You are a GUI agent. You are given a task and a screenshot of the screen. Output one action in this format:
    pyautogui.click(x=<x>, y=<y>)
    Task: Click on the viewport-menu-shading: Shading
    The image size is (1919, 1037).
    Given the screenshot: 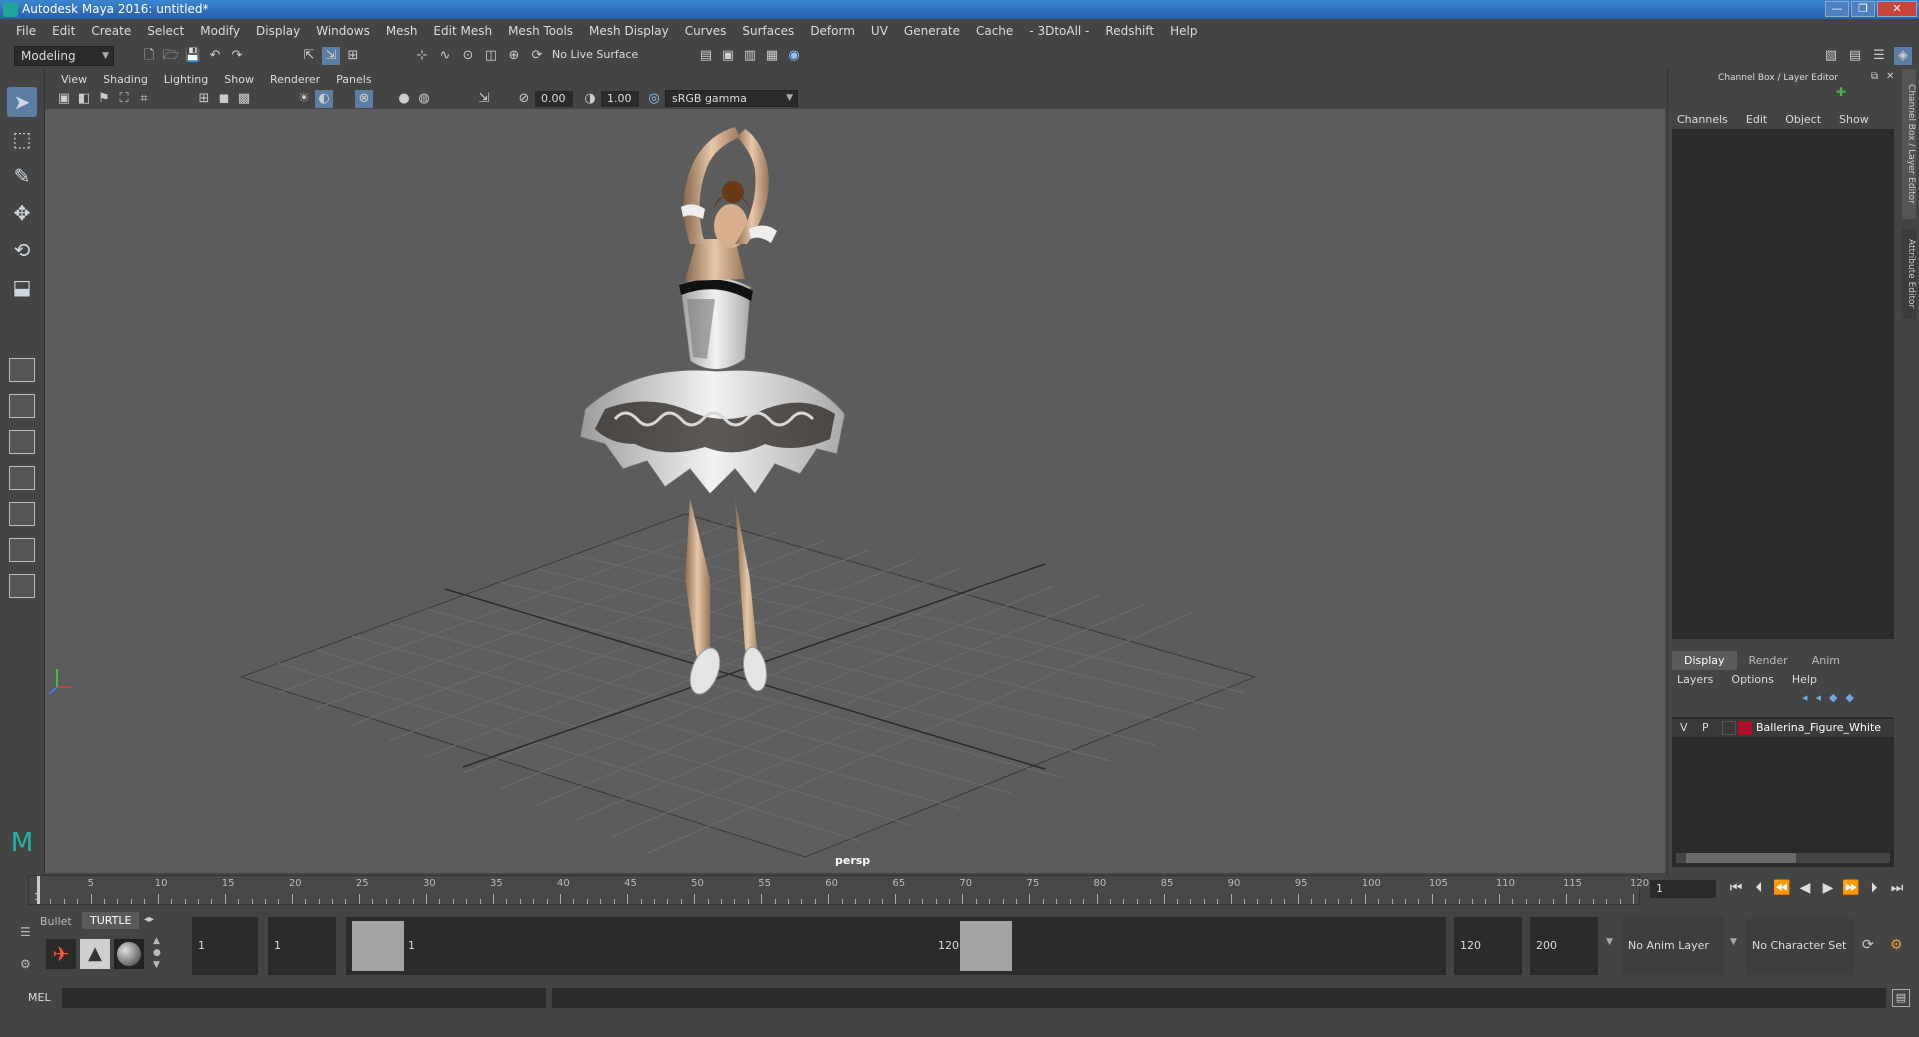 What is the action you would take?
    pyautogui.click(x=125, y=79)
    